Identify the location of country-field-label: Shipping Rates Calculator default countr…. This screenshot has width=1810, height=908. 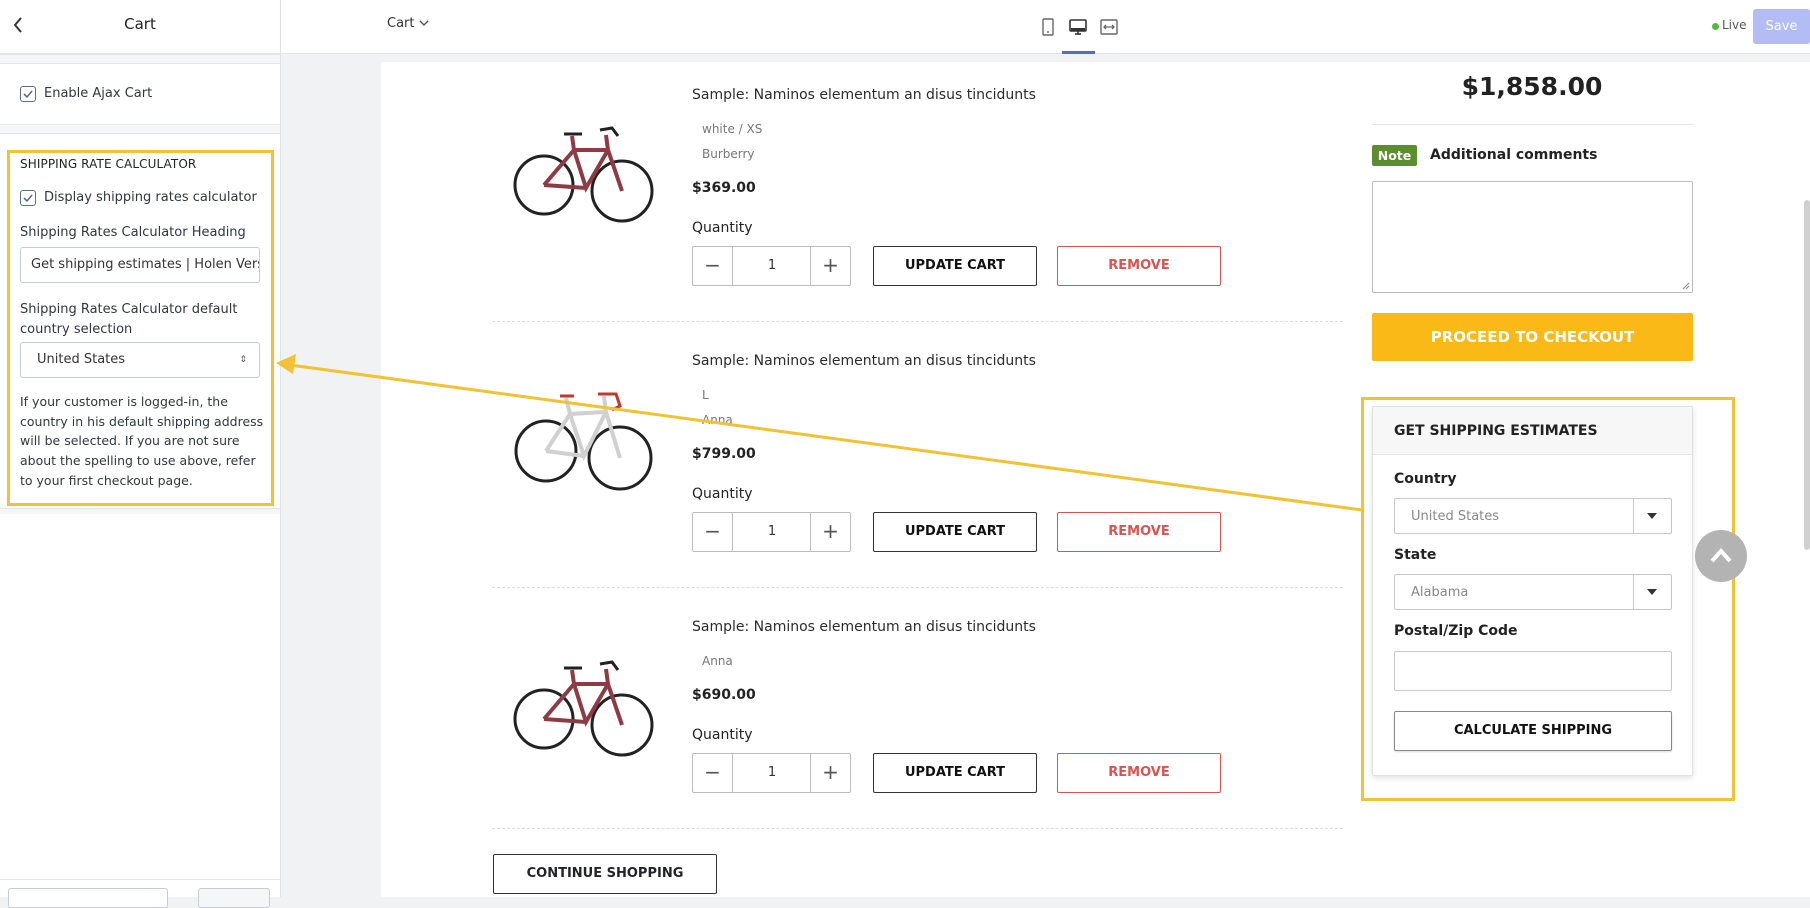
(129, 319).